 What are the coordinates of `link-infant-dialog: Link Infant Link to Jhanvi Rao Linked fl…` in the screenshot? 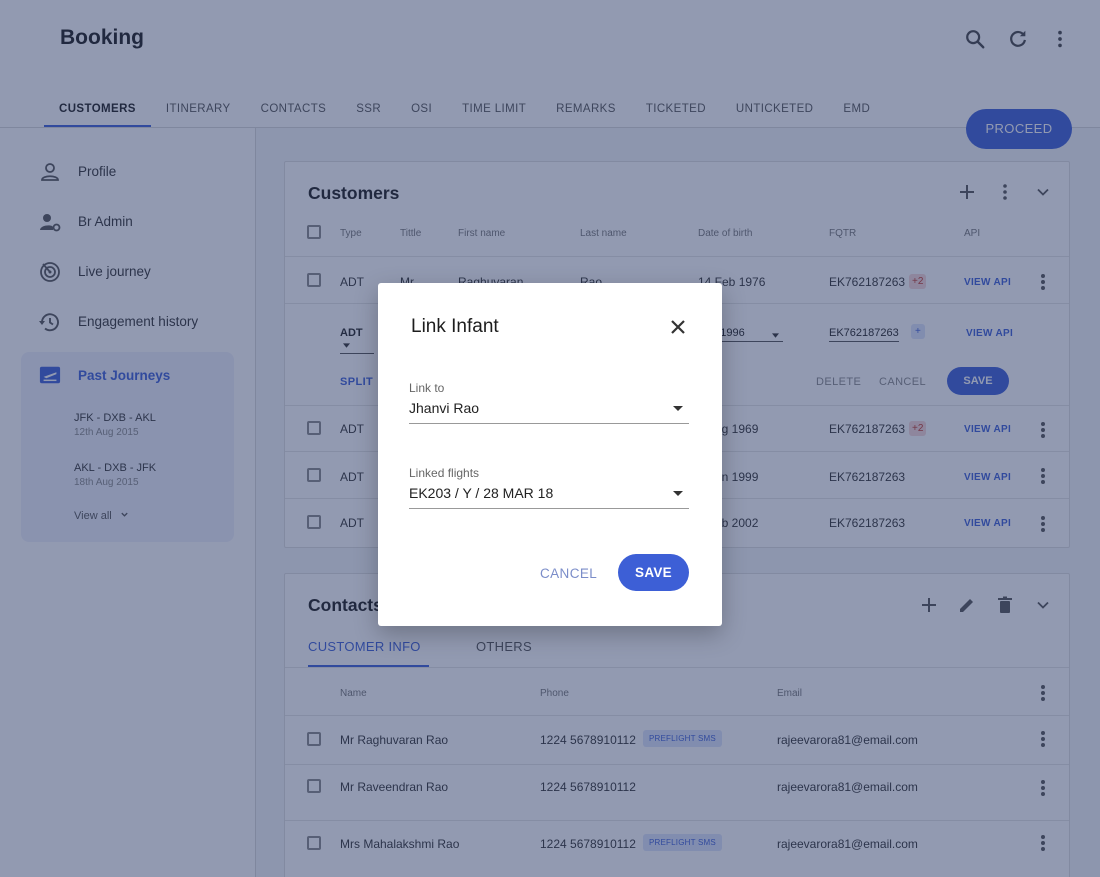 It's located at (550, 454).